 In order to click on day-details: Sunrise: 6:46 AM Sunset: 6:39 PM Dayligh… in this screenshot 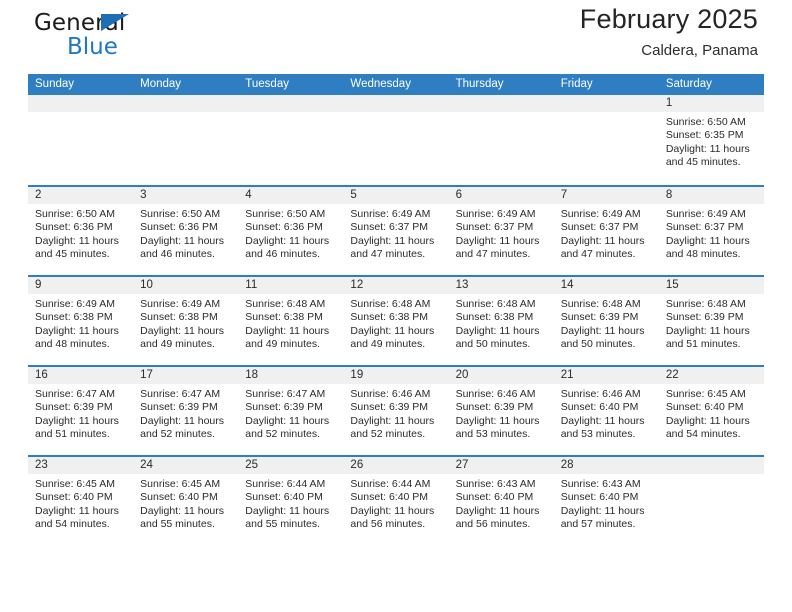, I will do `click(501, 413)`.